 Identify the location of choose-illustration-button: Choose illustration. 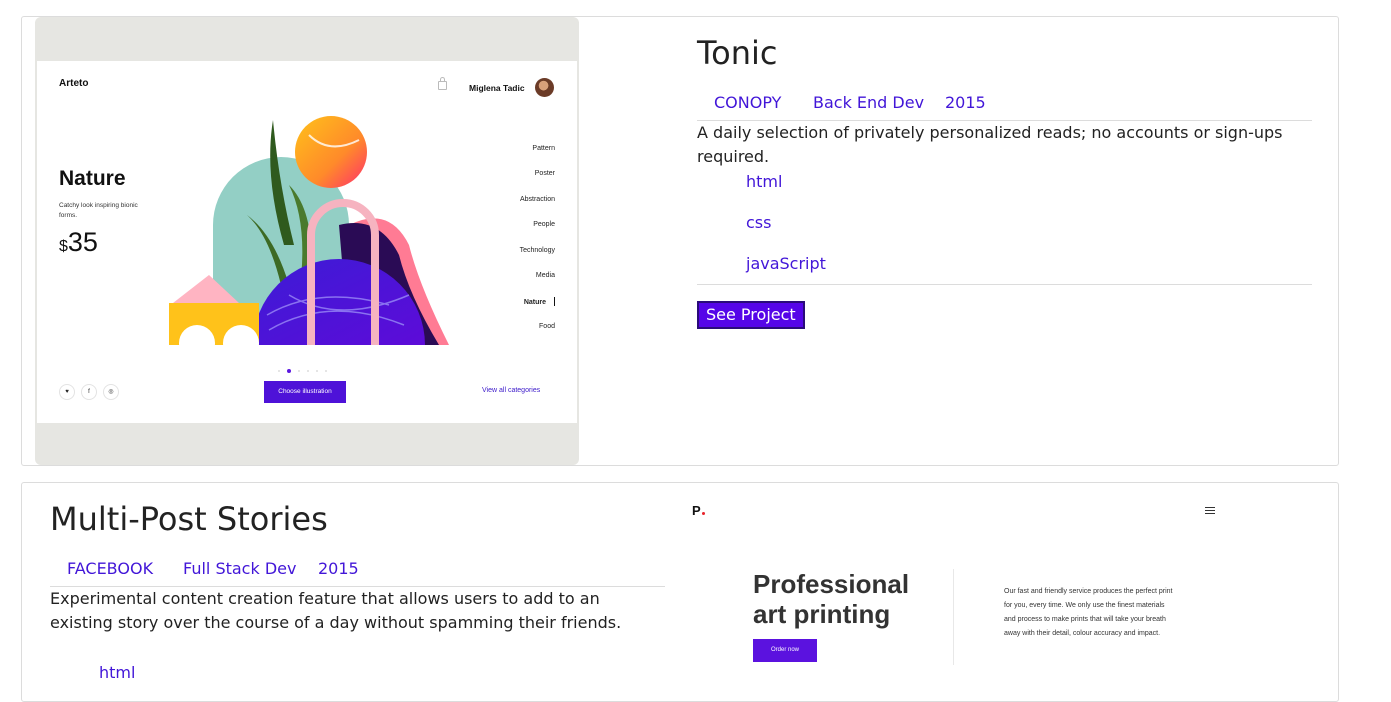
(305, 392).